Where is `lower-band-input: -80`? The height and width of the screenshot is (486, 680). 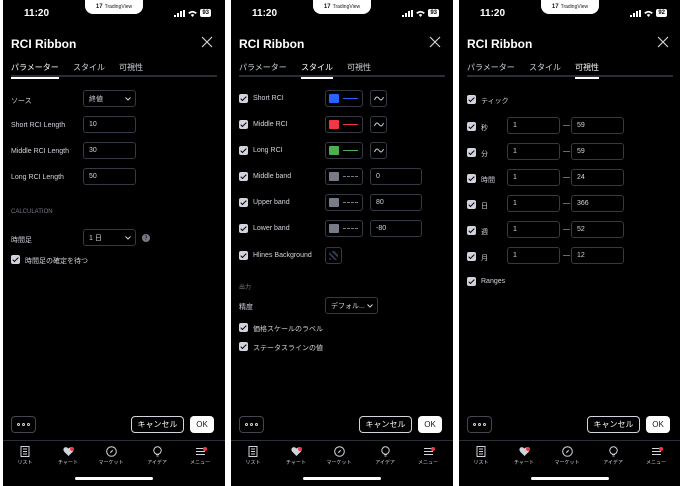 lower-band-input: -80 is located at coordinates (396, 228).